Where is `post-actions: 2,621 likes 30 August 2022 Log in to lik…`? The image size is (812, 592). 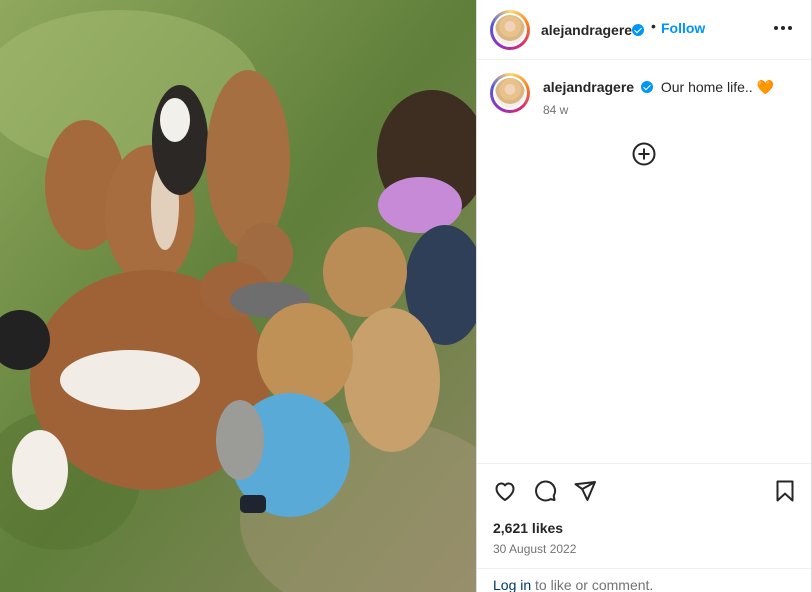 post-actions: 2,621 likes 30 August 2022 Log in to lik… is located at coordinates (644, 527).